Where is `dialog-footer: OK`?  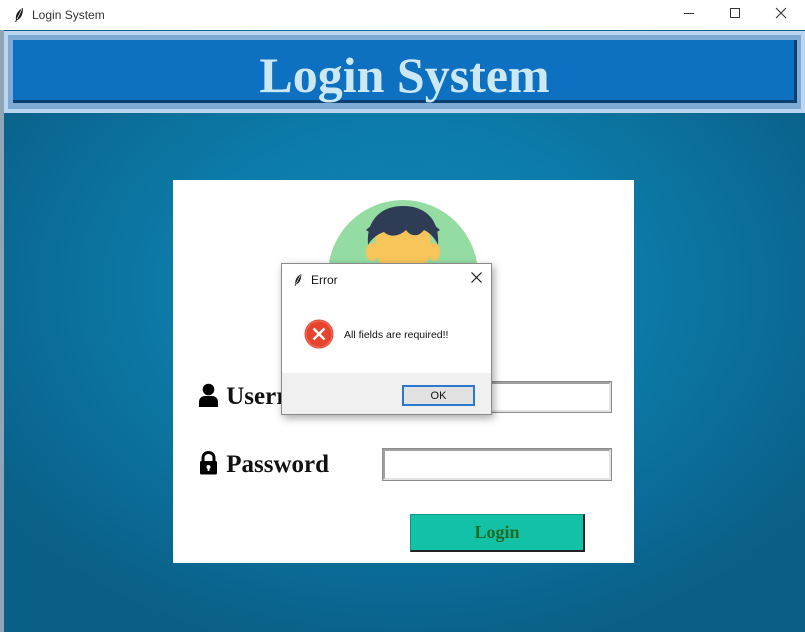
dialog-footer: OK is located at coordinates (386, 393).